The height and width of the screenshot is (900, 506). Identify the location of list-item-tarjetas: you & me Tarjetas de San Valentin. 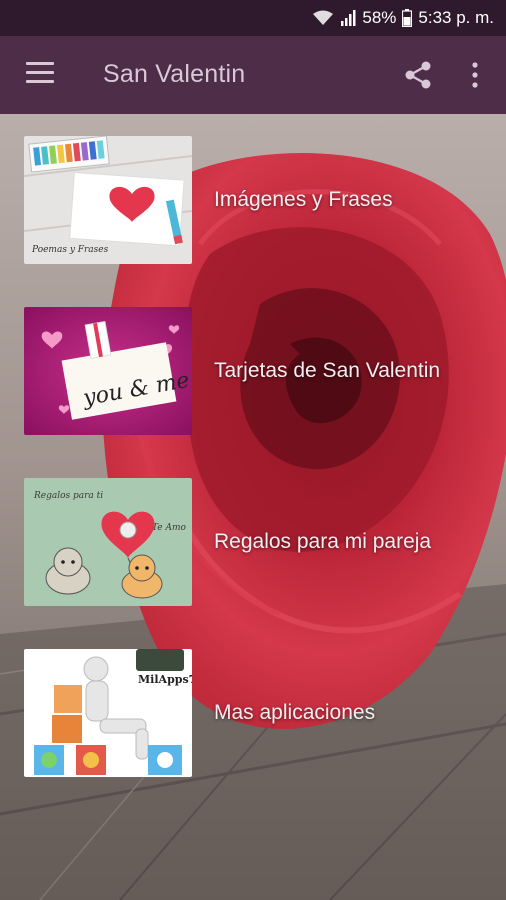
(253, 371).